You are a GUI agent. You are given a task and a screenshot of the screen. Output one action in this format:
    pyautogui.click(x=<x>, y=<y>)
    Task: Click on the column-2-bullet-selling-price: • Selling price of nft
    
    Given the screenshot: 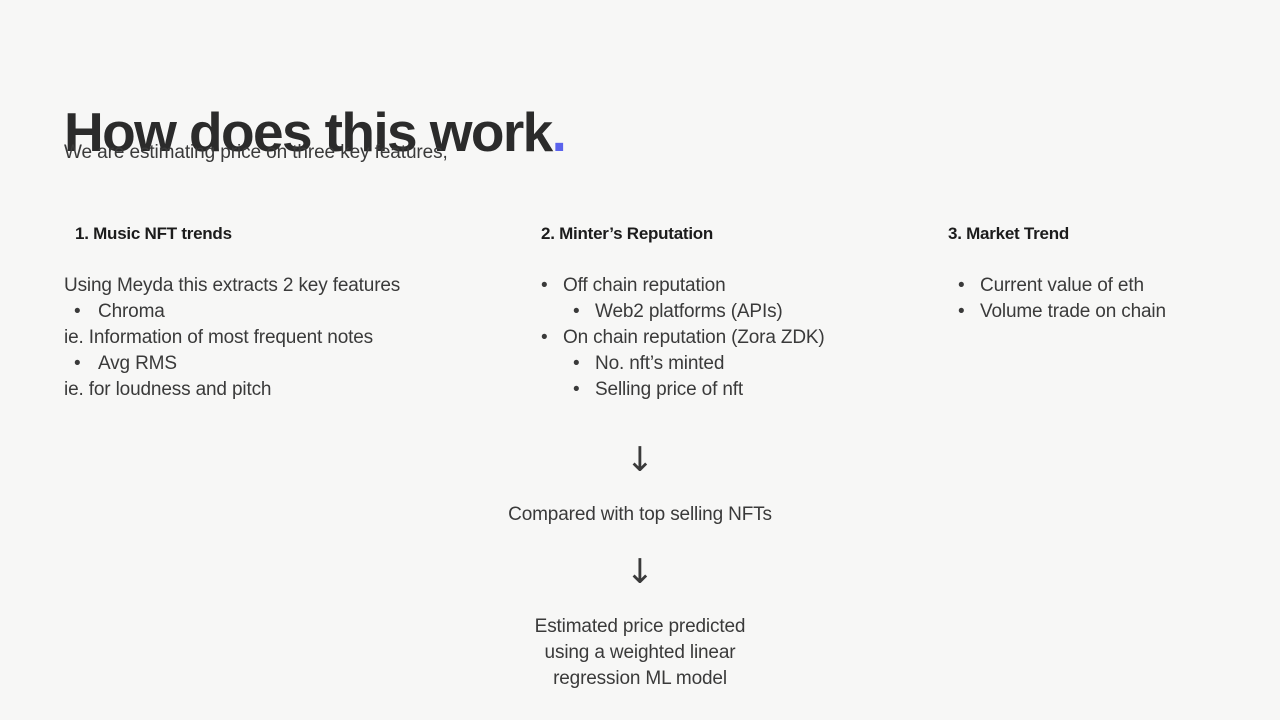 What is the action you would take?
    pyautogui.click(x=736, y=390)
    